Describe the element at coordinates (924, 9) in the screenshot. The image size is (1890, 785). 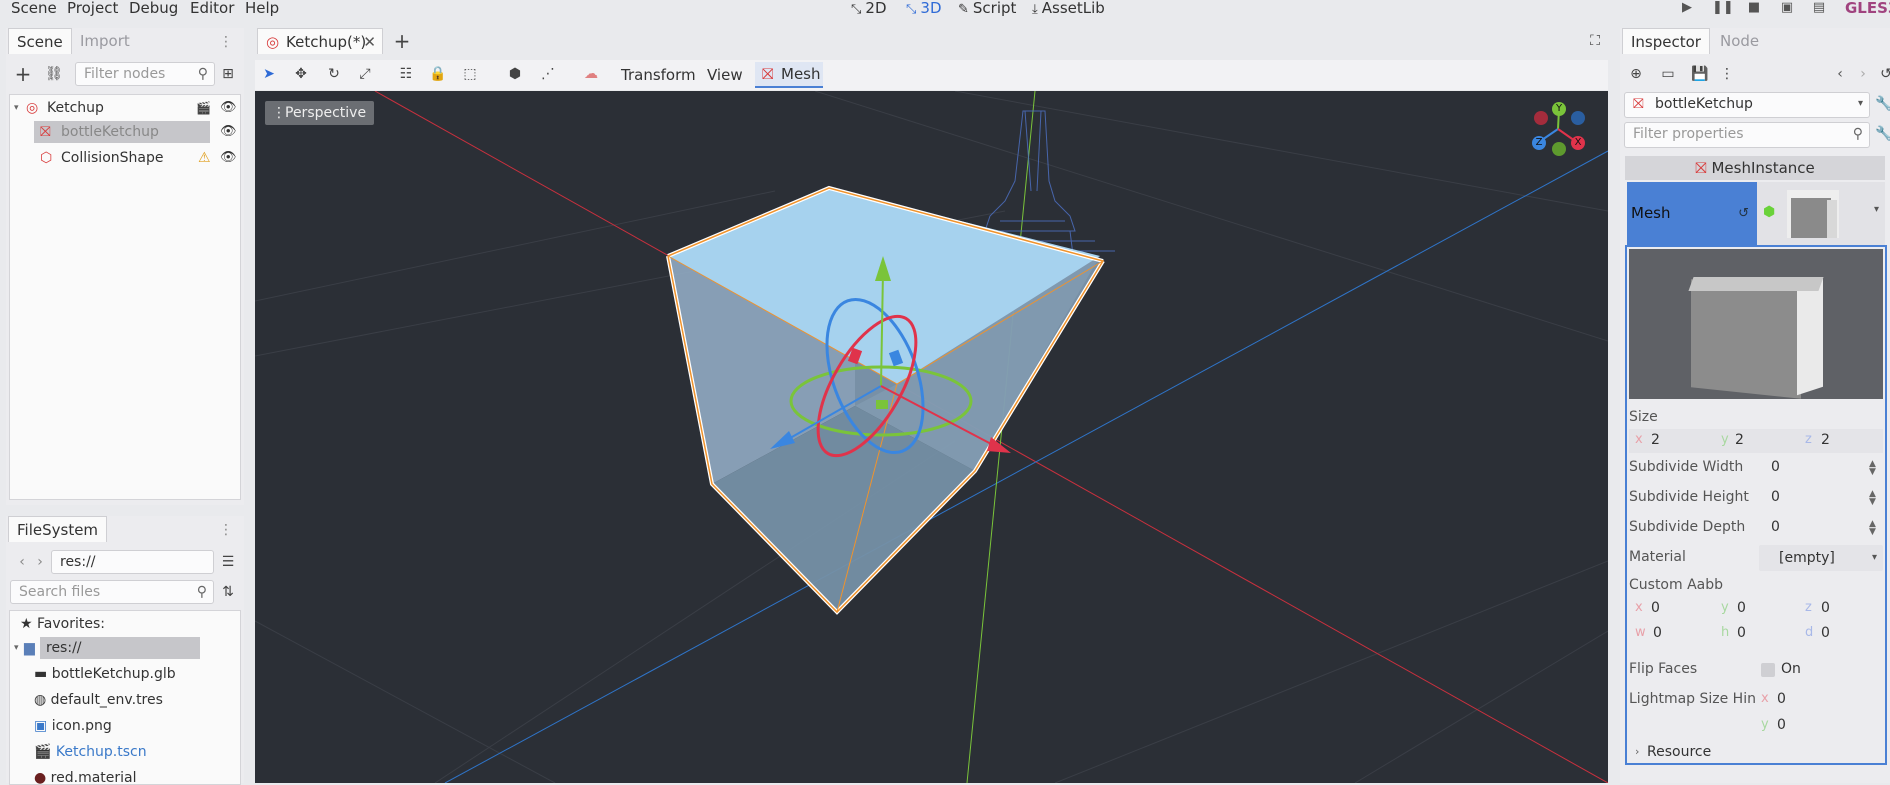
I see `workspace-3d-button: ⤡ 3D` at that location.